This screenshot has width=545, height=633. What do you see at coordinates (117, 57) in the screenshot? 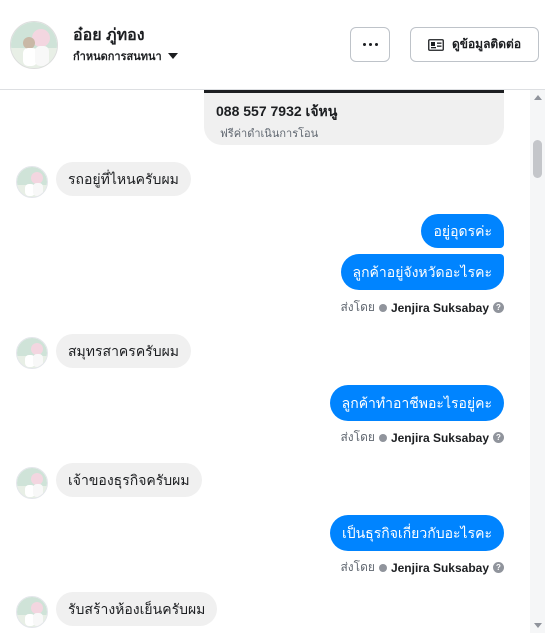
I see `assign-label: กำหนดการสนทนา` at bounding box center [117, 57].